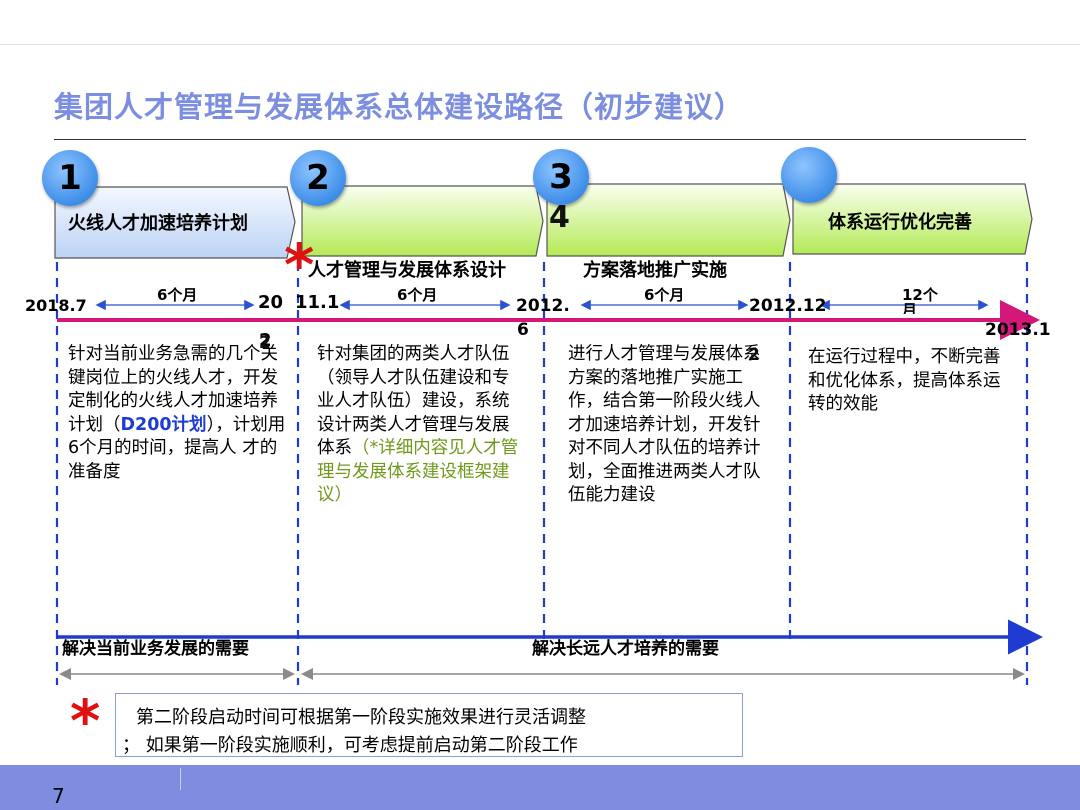 The image size is (1080, 810). I want to click on duration-4-part2: 月, so click(910, 308).